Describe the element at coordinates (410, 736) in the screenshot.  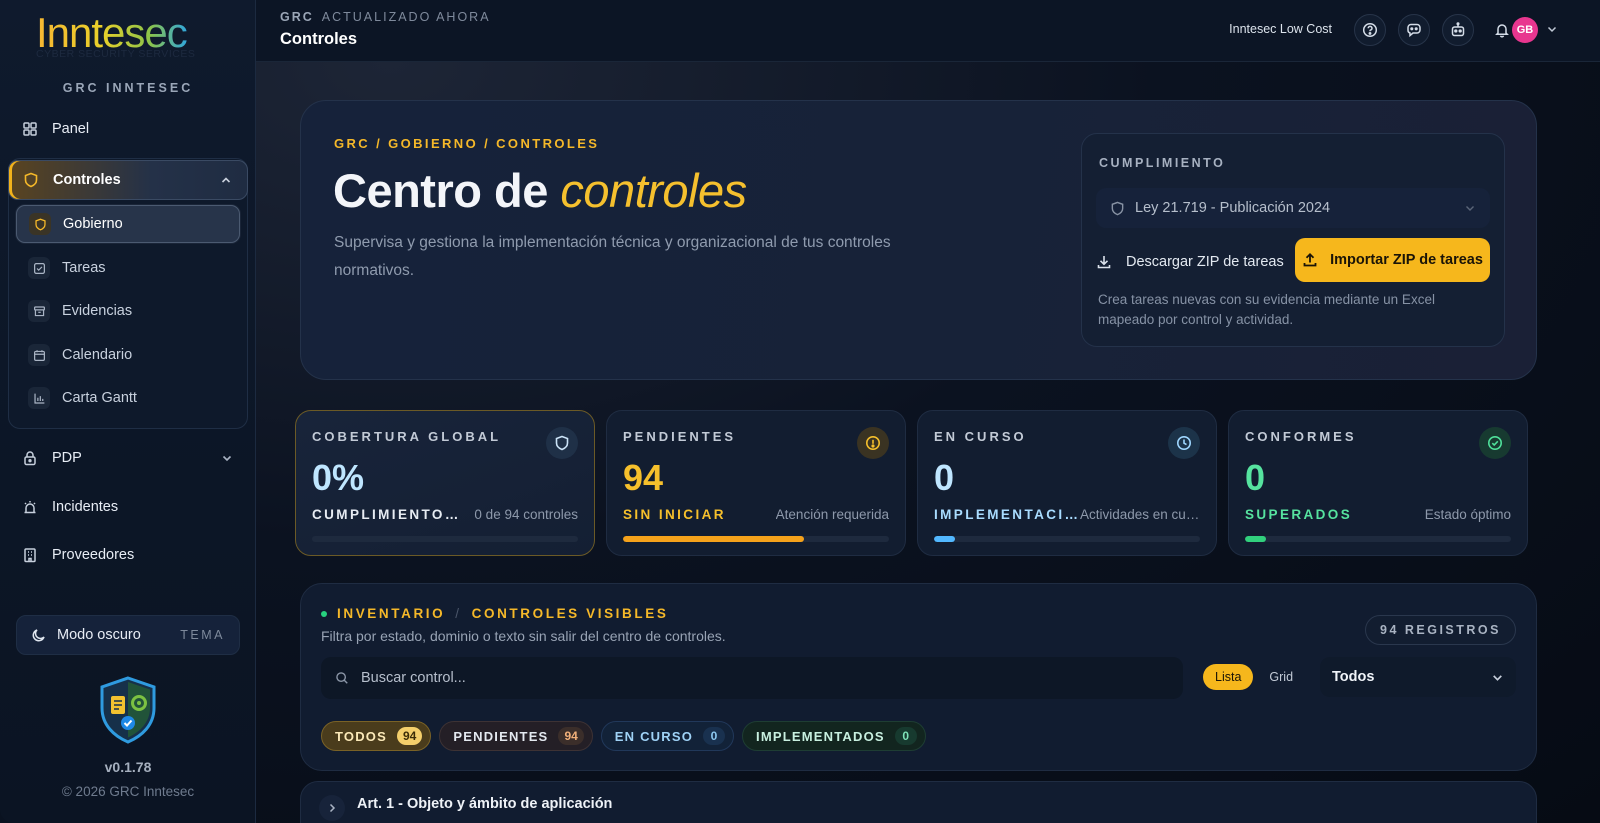
I see `chip-count: 94` at that location.